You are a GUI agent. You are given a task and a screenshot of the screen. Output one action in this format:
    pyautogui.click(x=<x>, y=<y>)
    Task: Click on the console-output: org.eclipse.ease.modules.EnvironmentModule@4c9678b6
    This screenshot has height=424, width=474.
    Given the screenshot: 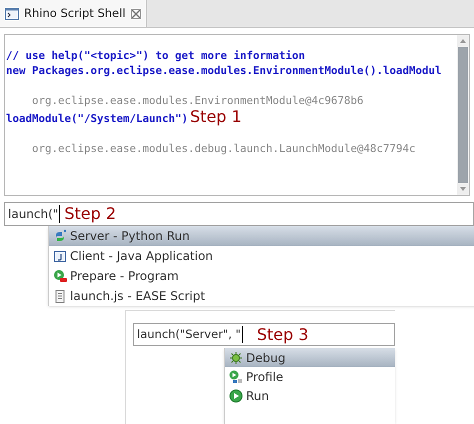 What is the action you would take?
    pyautogui.click(x=197, y=101)
    